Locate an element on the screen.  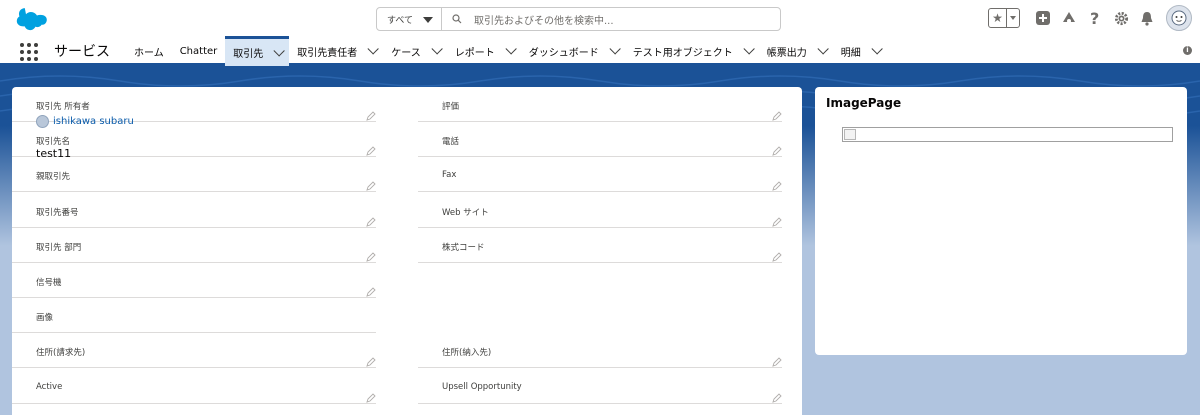
caret-down-icon is located at coordinates (1013, 18).